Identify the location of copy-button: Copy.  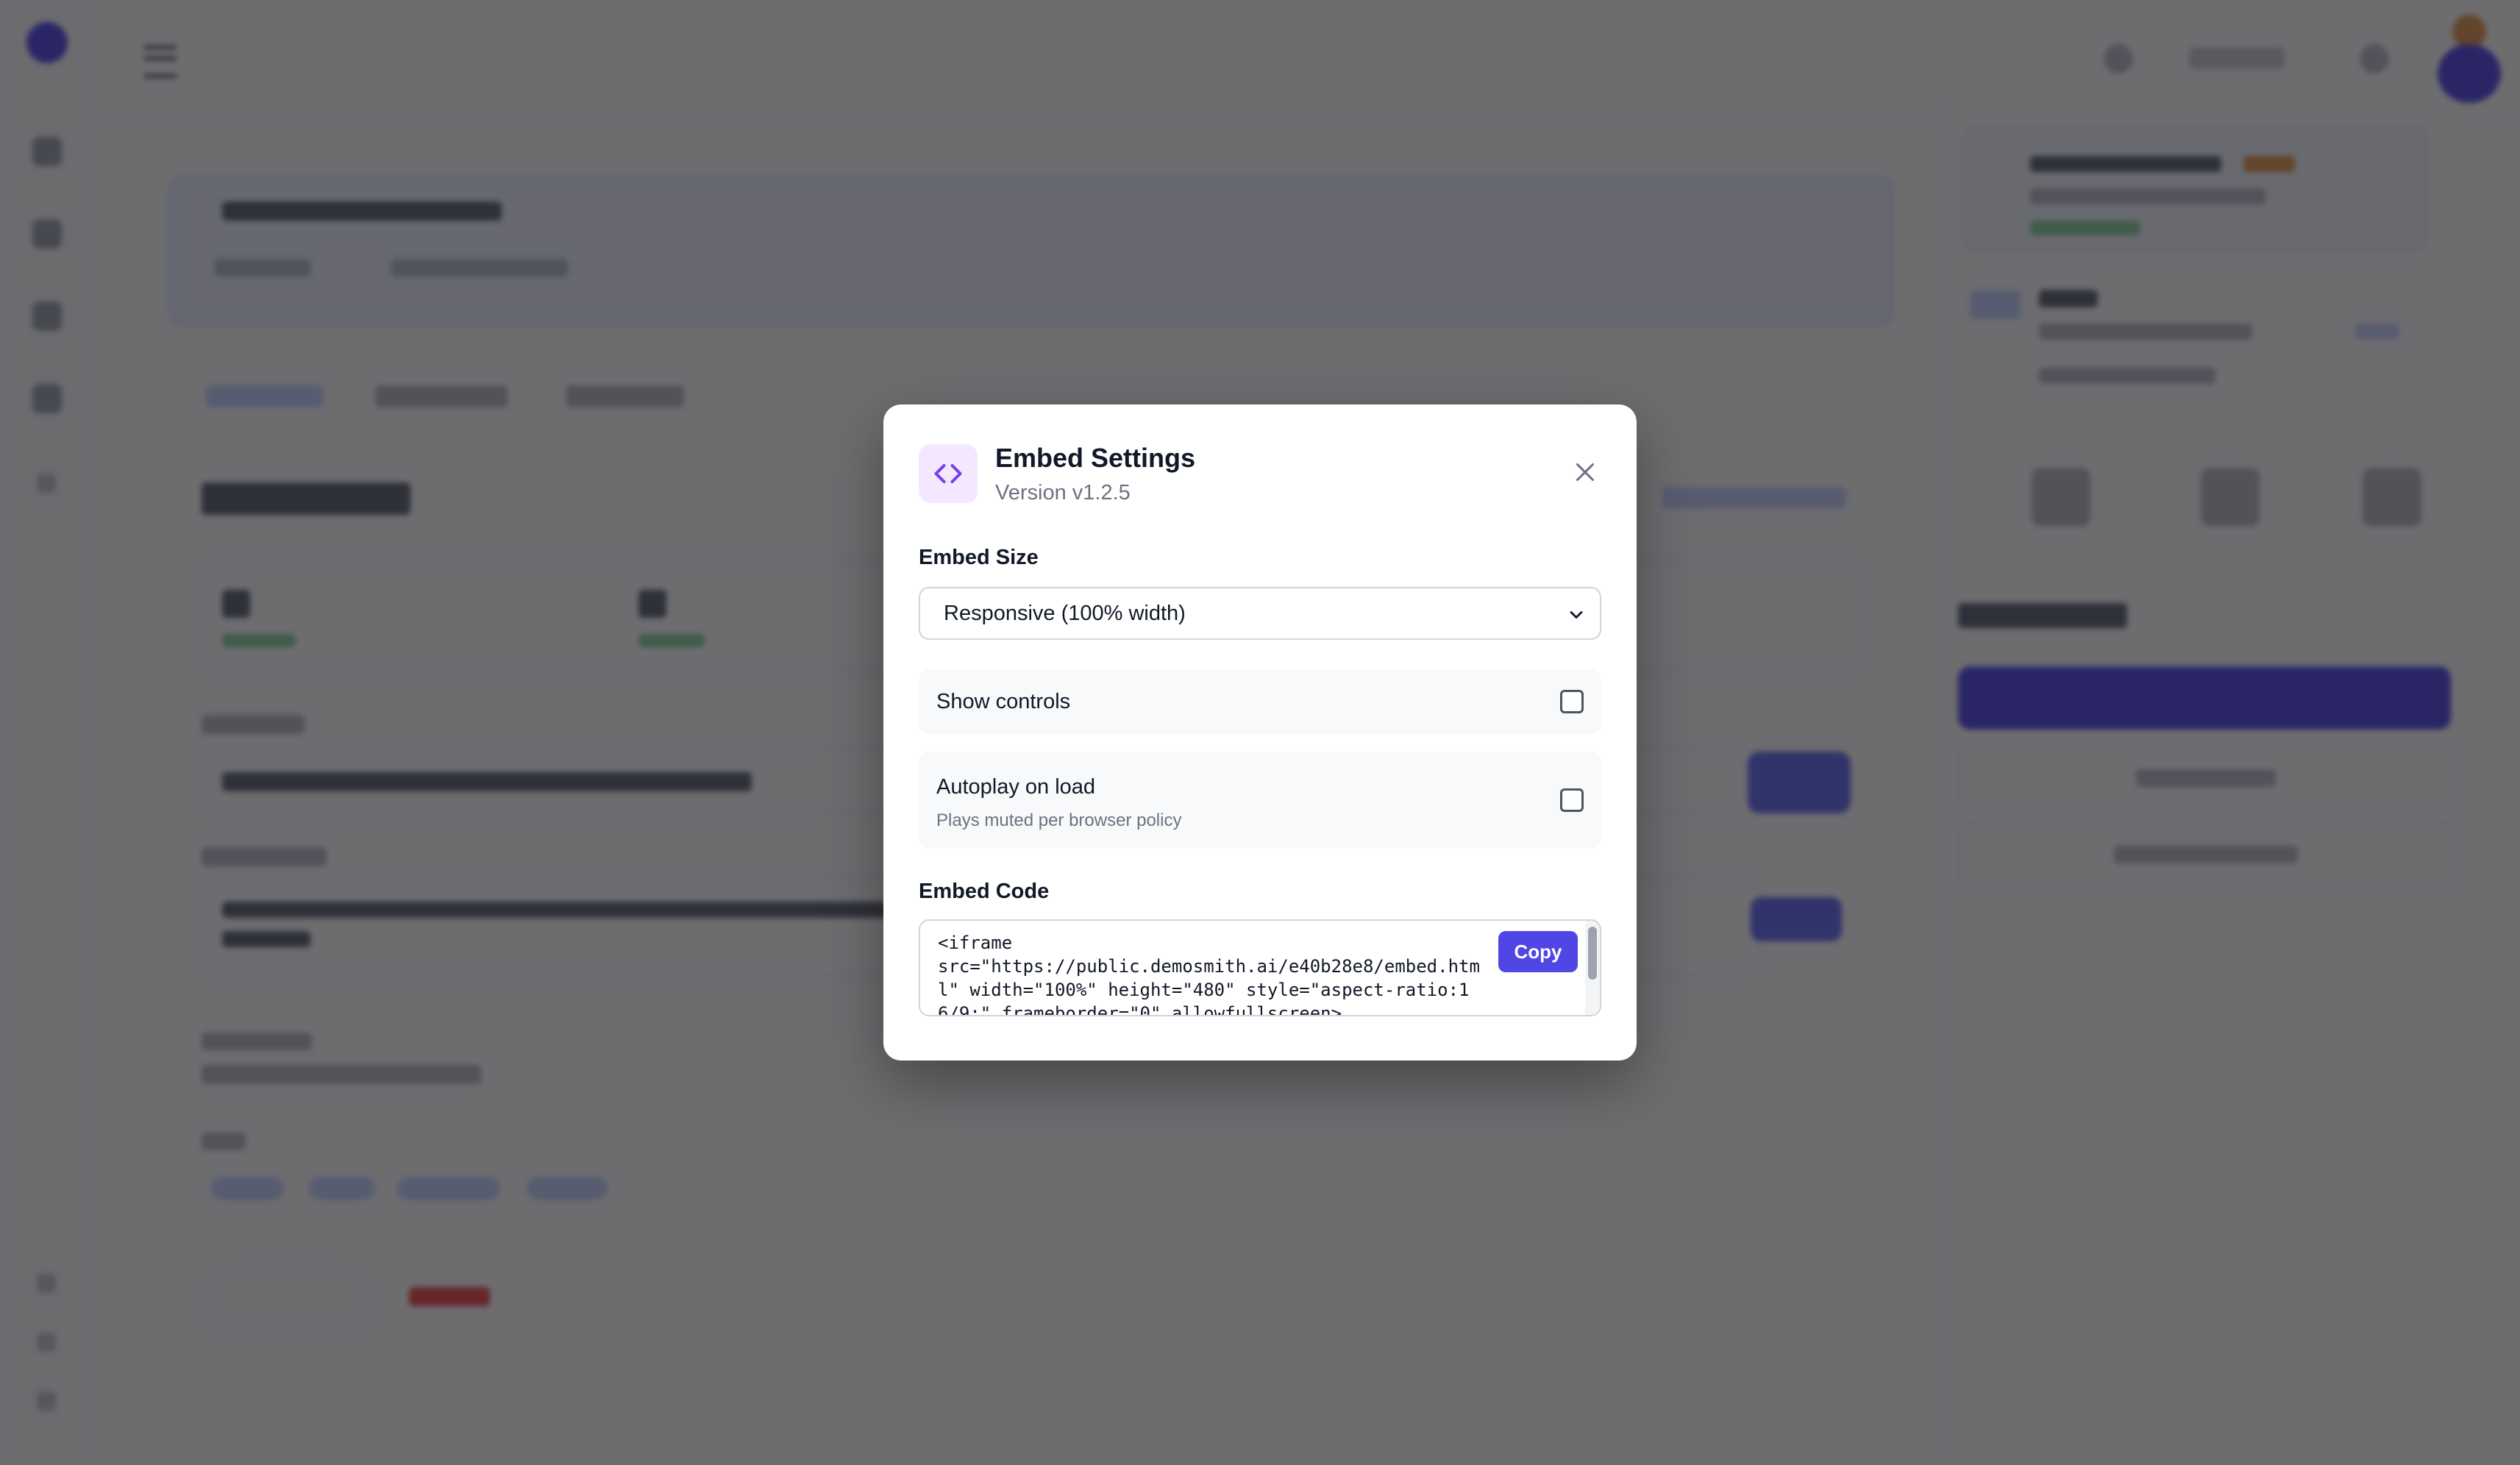
(1538, 951).